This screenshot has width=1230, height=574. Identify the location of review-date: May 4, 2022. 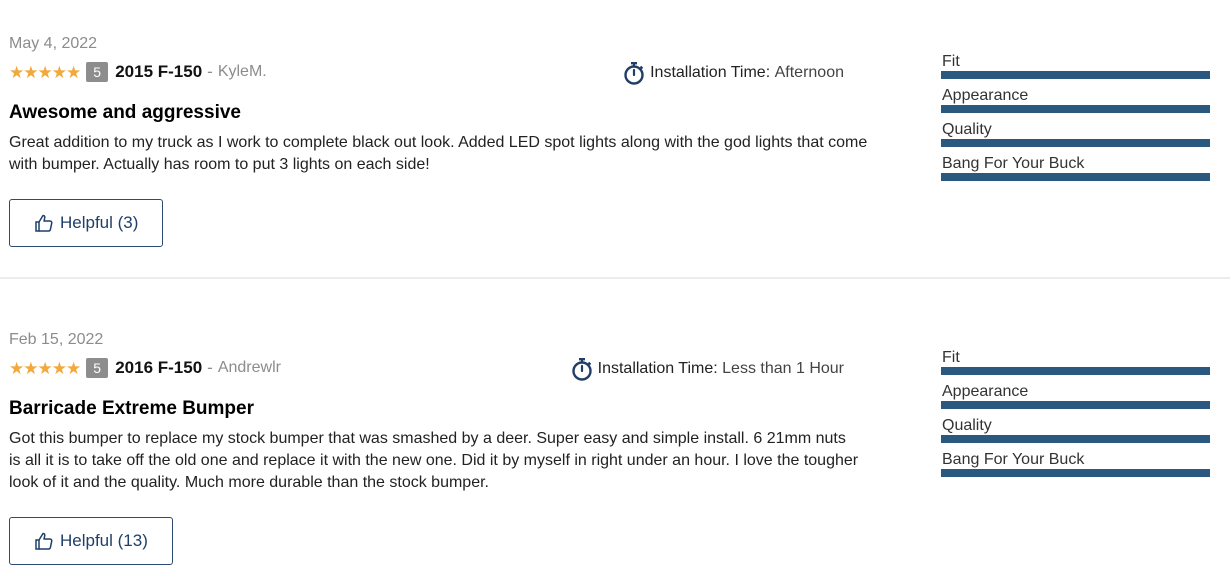
(53, 43).